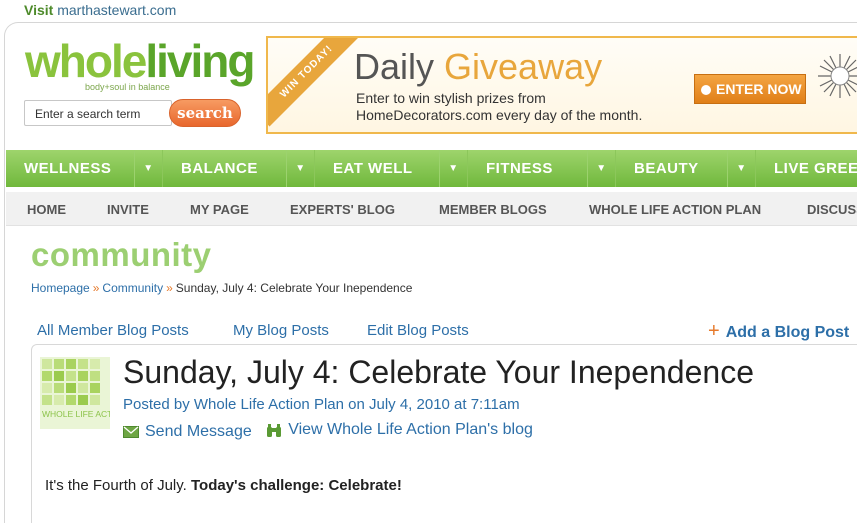 The height and width of the screenshot is (523, 857). Describe the element at coordinates (750, 89) in the screenshot. I see `enter-now-button: ENTER NOW` at that location.